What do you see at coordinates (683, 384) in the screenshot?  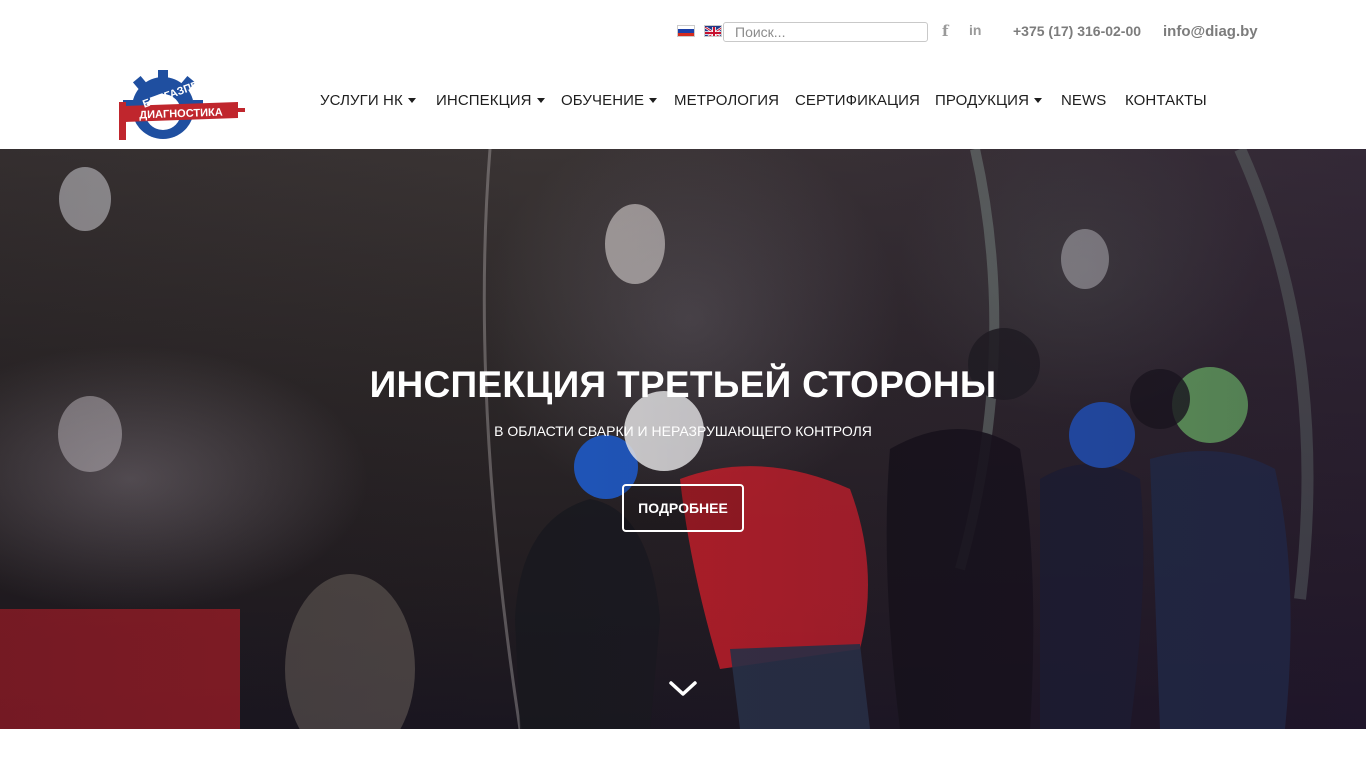 I see `hero-title: ИНСПЕКЦИЯ ТРЕТЬЕЙ СТОРОНЫ` at bounding box center [683, 384].